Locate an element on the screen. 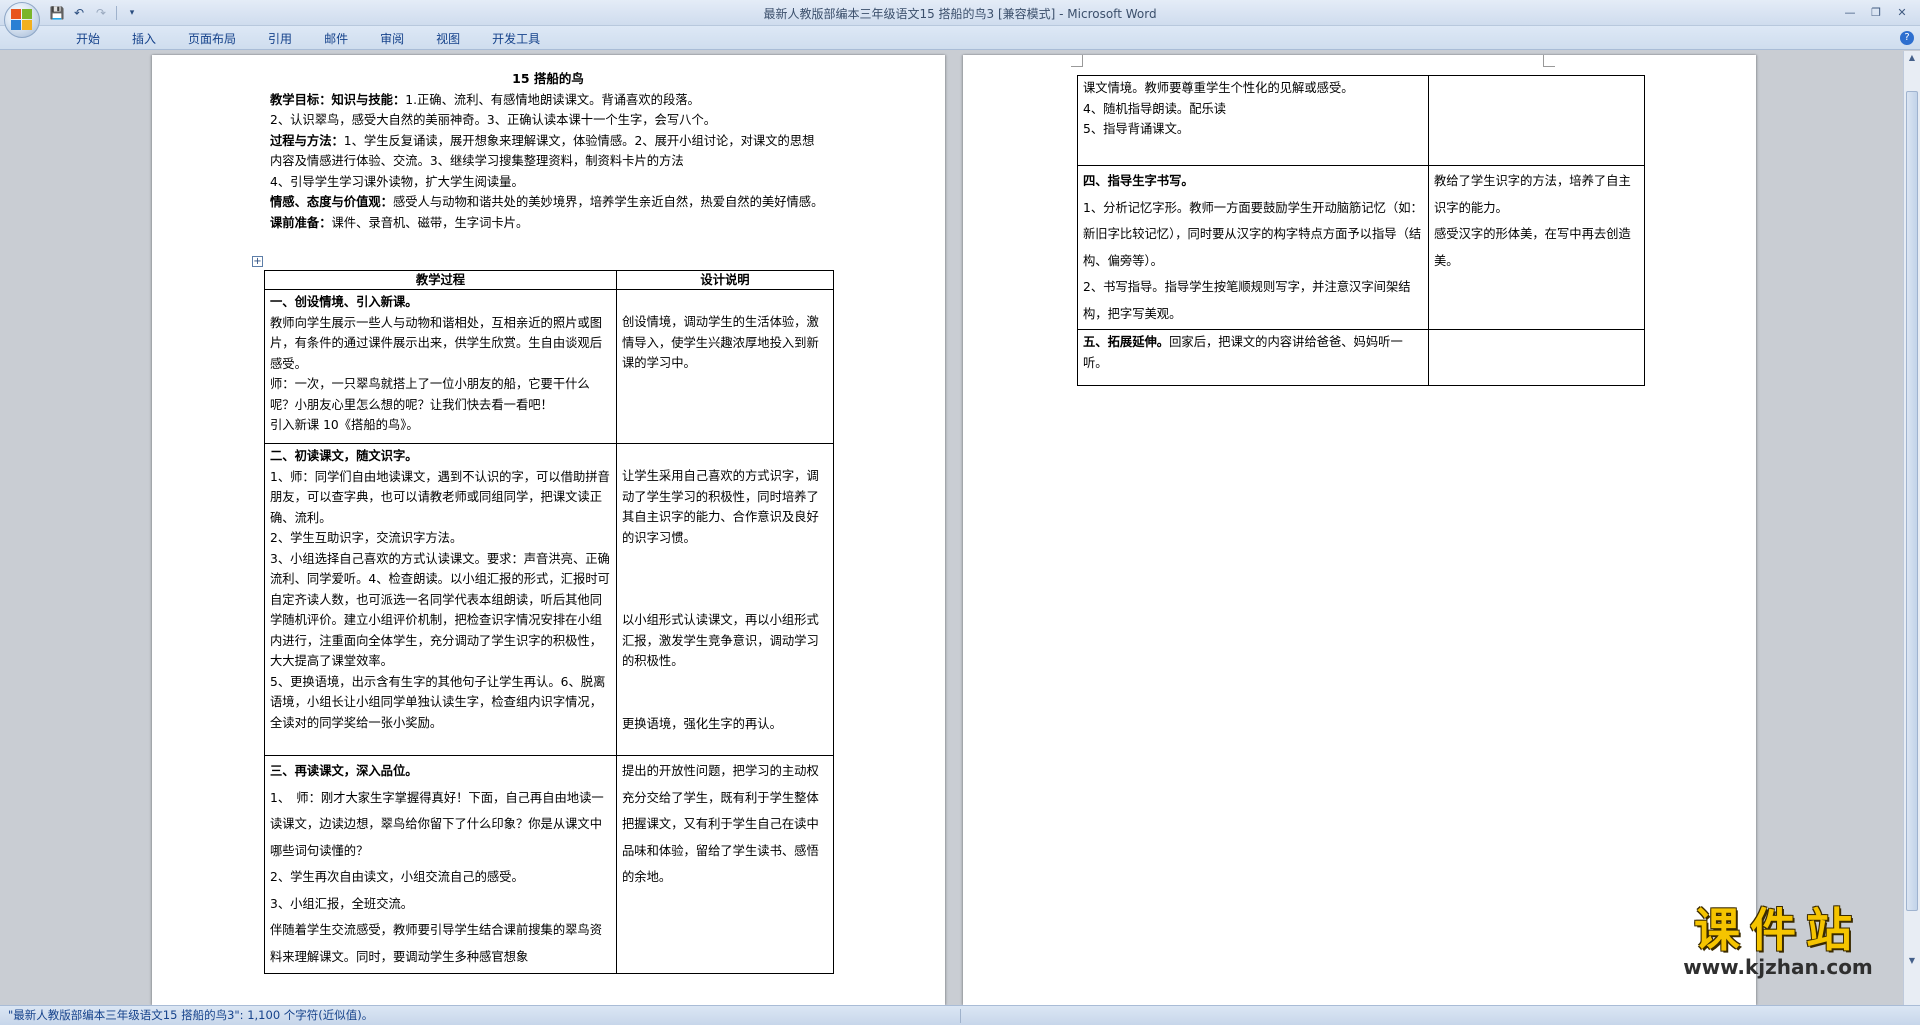 This screenshot has height=1025, width=1920. row-heading: 五、拓展延伸。 is located at coordinates (1126, 342).